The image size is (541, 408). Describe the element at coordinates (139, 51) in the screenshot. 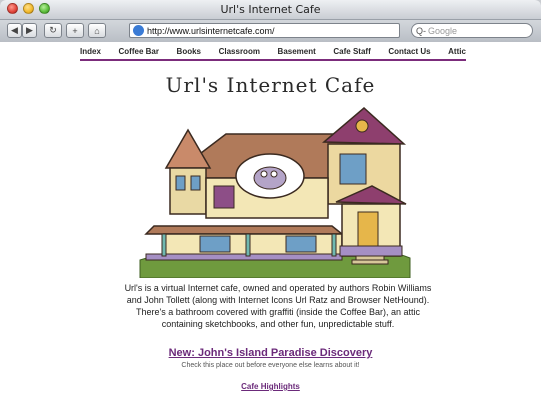

I see `nav-item-coffee-bar: Coffee Bar` at that location.